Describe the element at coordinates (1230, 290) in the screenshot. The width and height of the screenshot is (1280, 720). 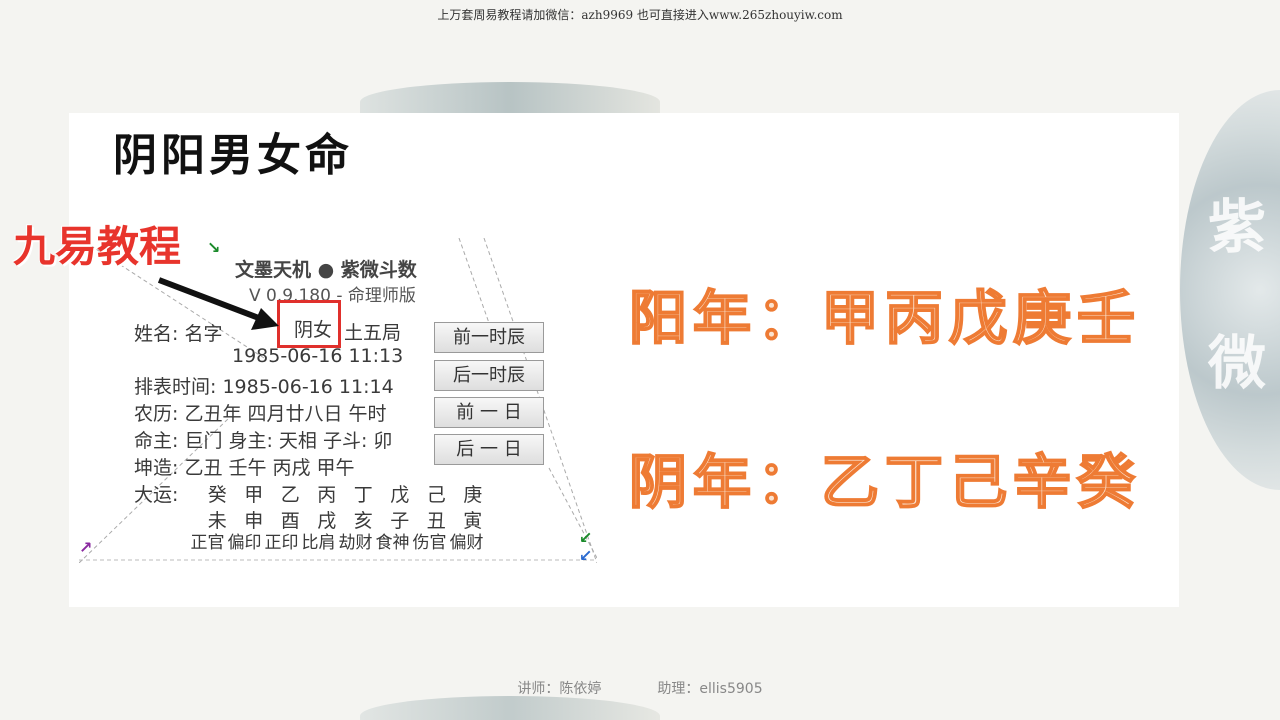
I see `background-disc` at that location.